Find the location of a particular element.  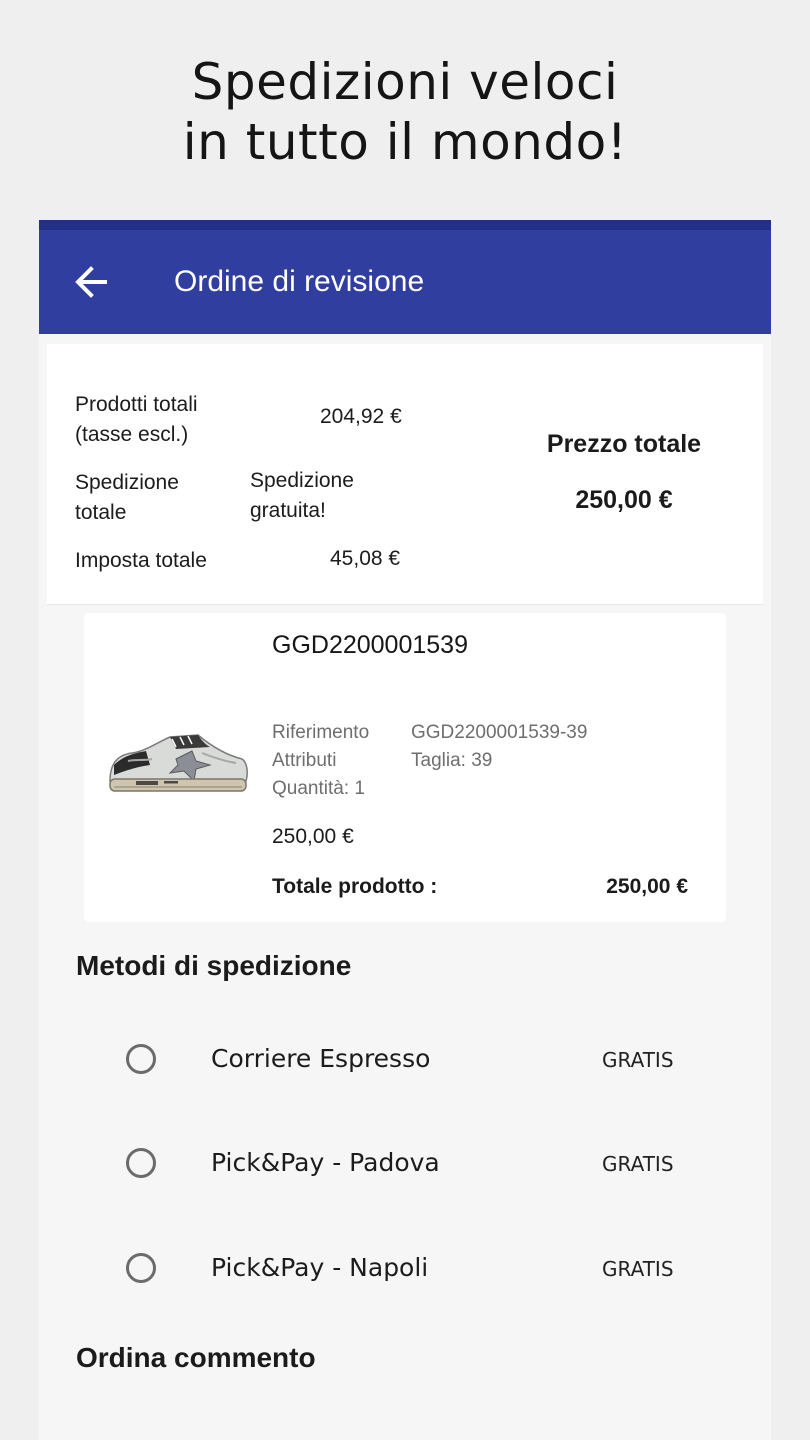

tax-total-value: 45,08 € is located at coordinates (365, 558).